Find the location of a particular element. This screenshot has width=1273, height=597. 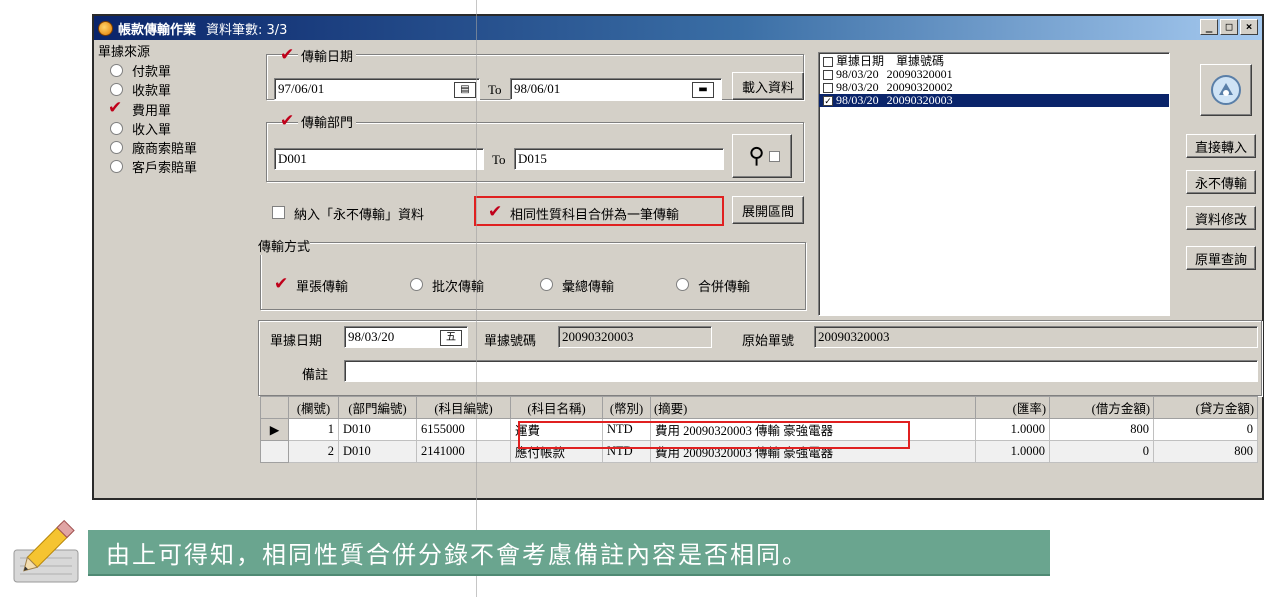

app-icon is located at coordinates (105, 28).